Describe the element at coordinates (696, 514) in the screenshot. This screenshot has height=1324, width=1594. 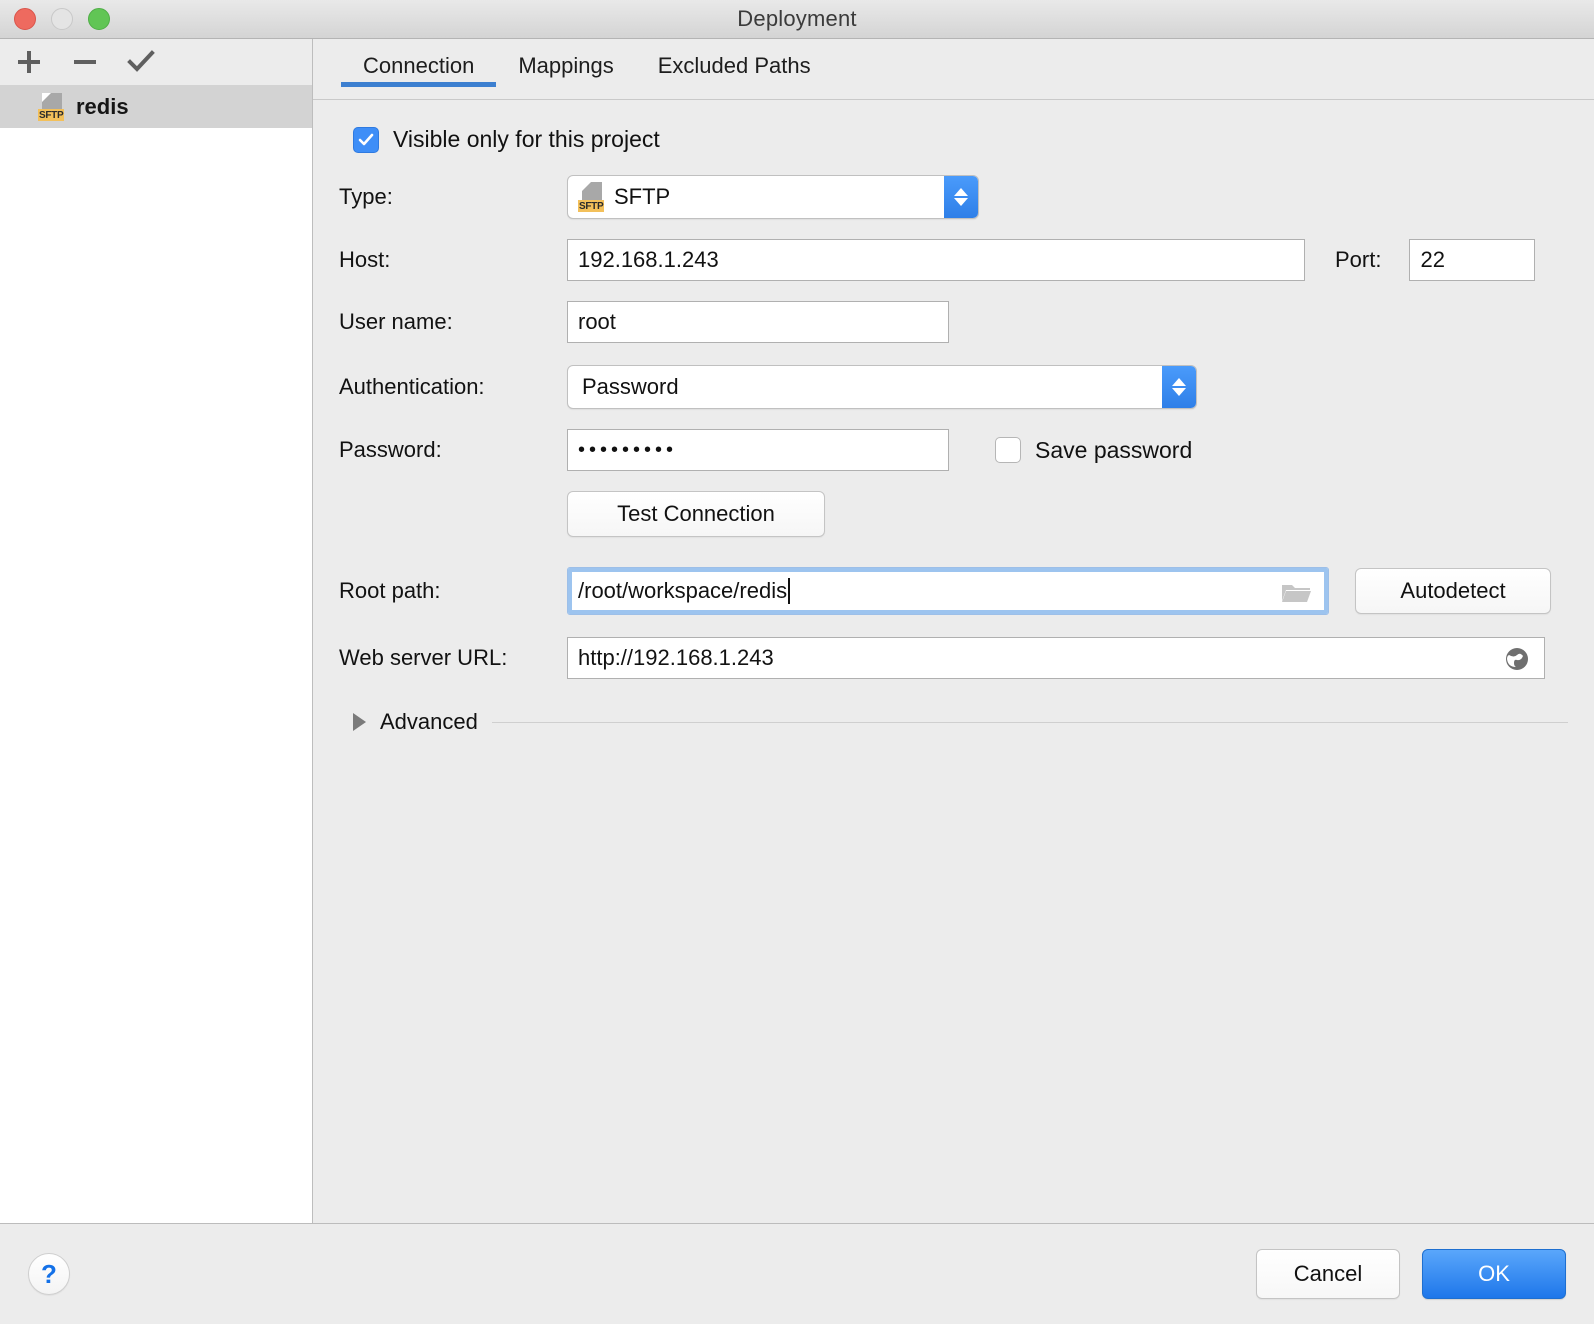
I see `test-connection-button: Test Connection` at that location.